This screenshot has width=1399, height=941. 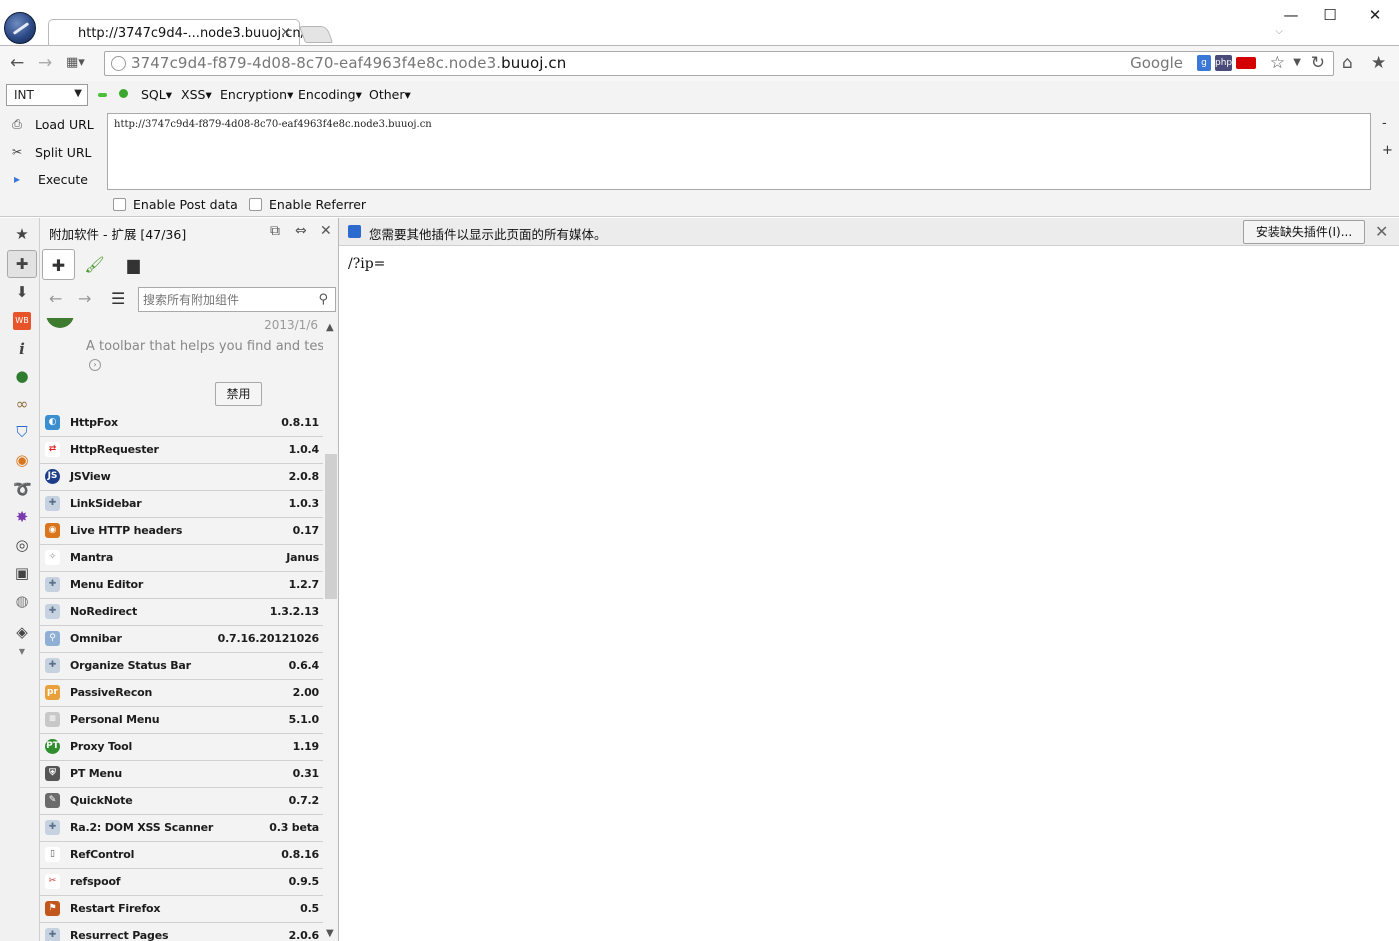 I want to click on wb-icon: WB, so click(x=22, y=321).